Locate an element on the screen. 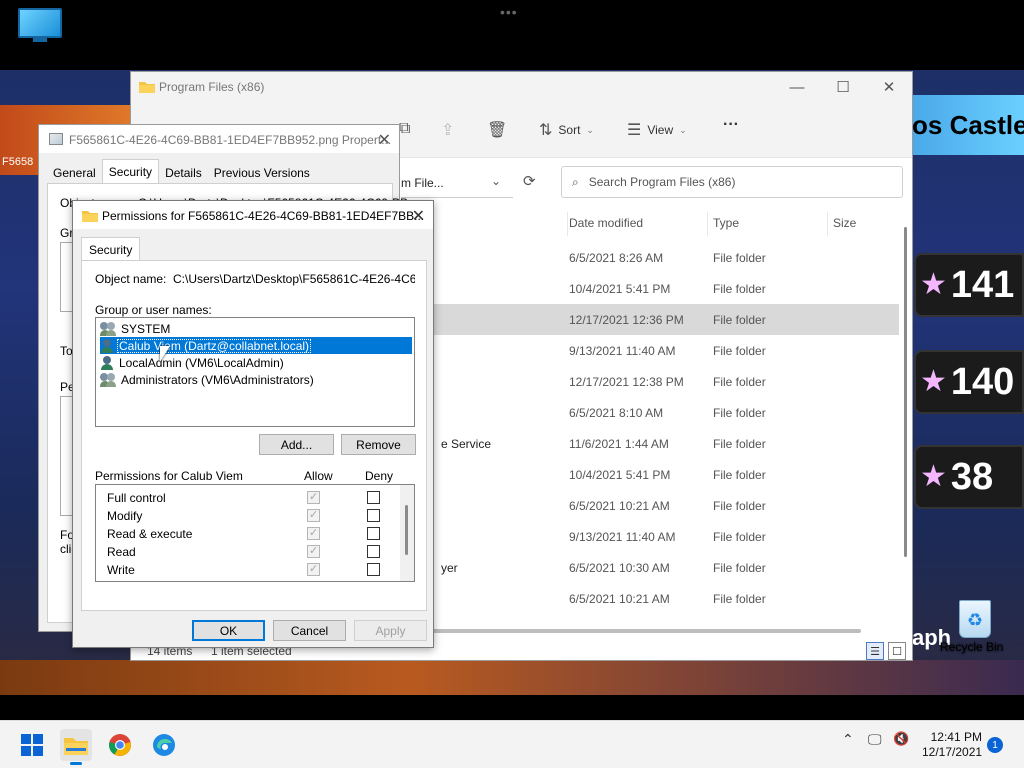  copy-button: ⧉ is located at coordinates (404, 129).